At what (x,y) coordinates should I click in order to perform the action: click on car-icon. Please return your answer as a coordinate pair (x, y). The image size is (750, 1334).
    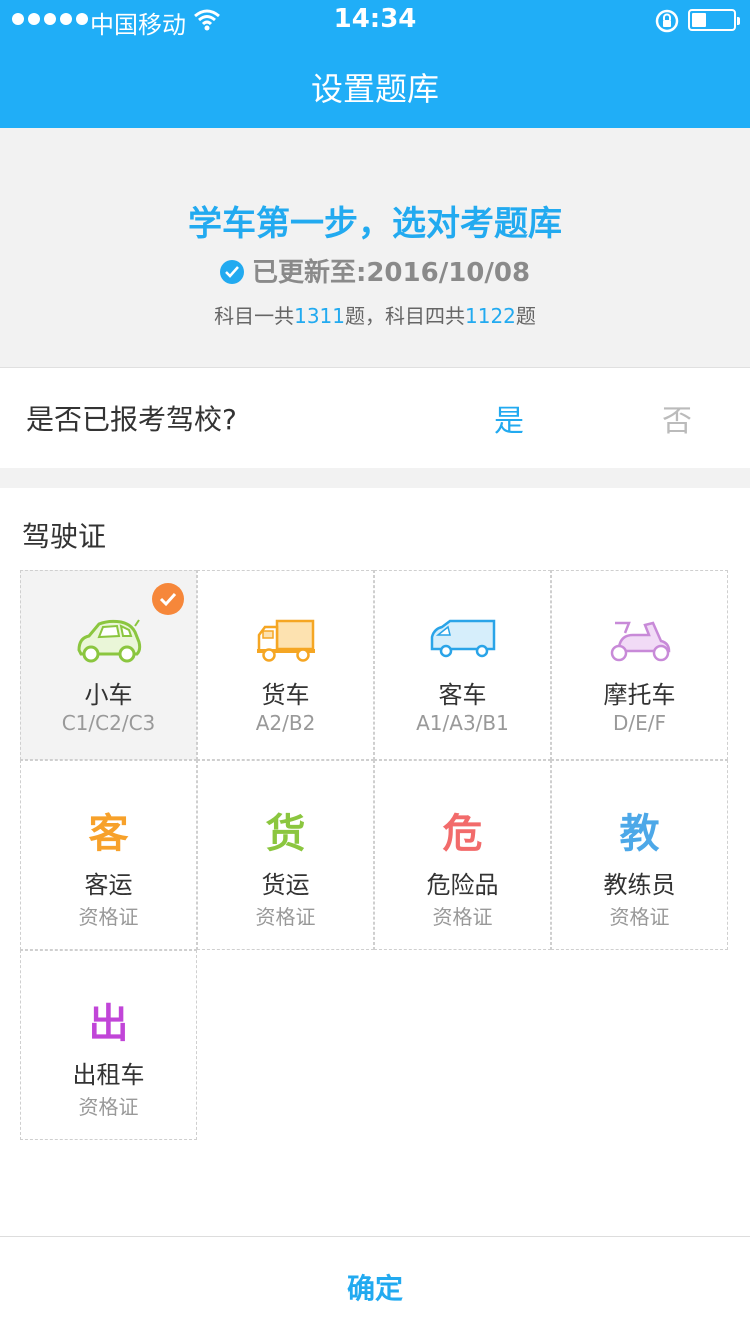
    Looking at the image, I should click on (108, 641).